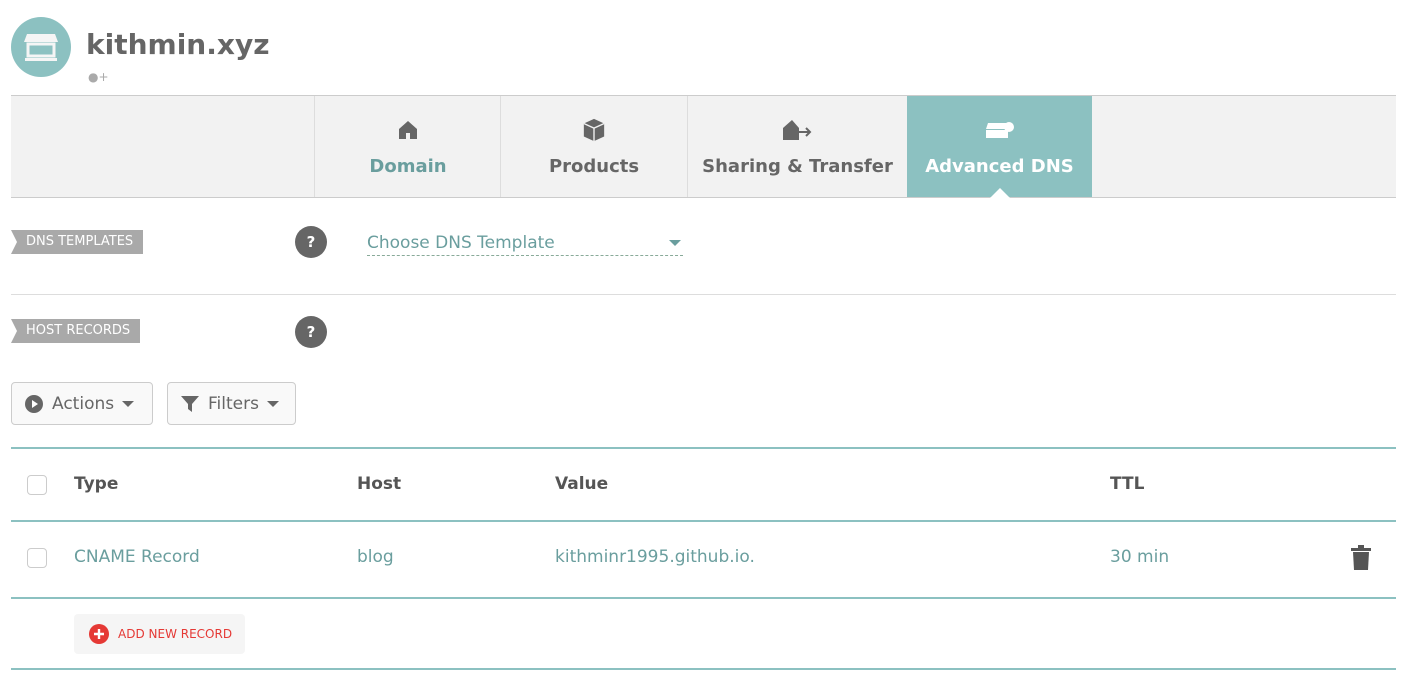 This screenshot has width=1410, height=689. Describe the element at coordinates (408, 130) in the screenshot. I see `home-icon` at that location.